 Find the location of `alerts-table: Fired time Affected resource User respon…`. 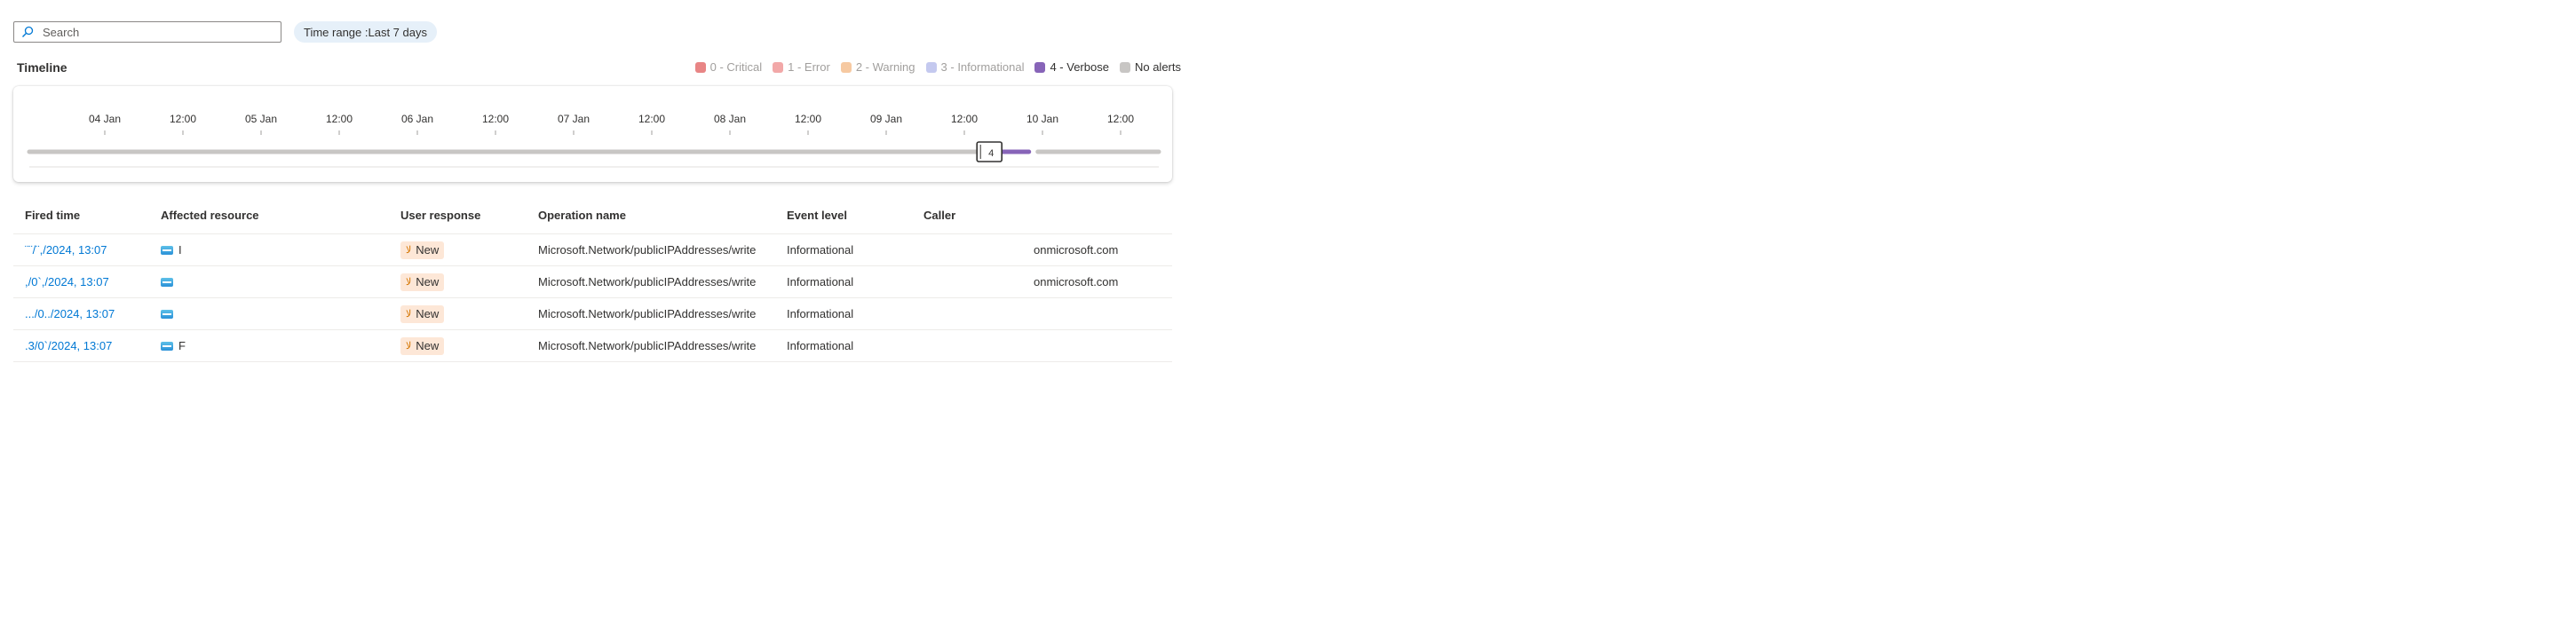

alerts-table: Fired time Affected resource User respon… is located at coordinates (593, 279).